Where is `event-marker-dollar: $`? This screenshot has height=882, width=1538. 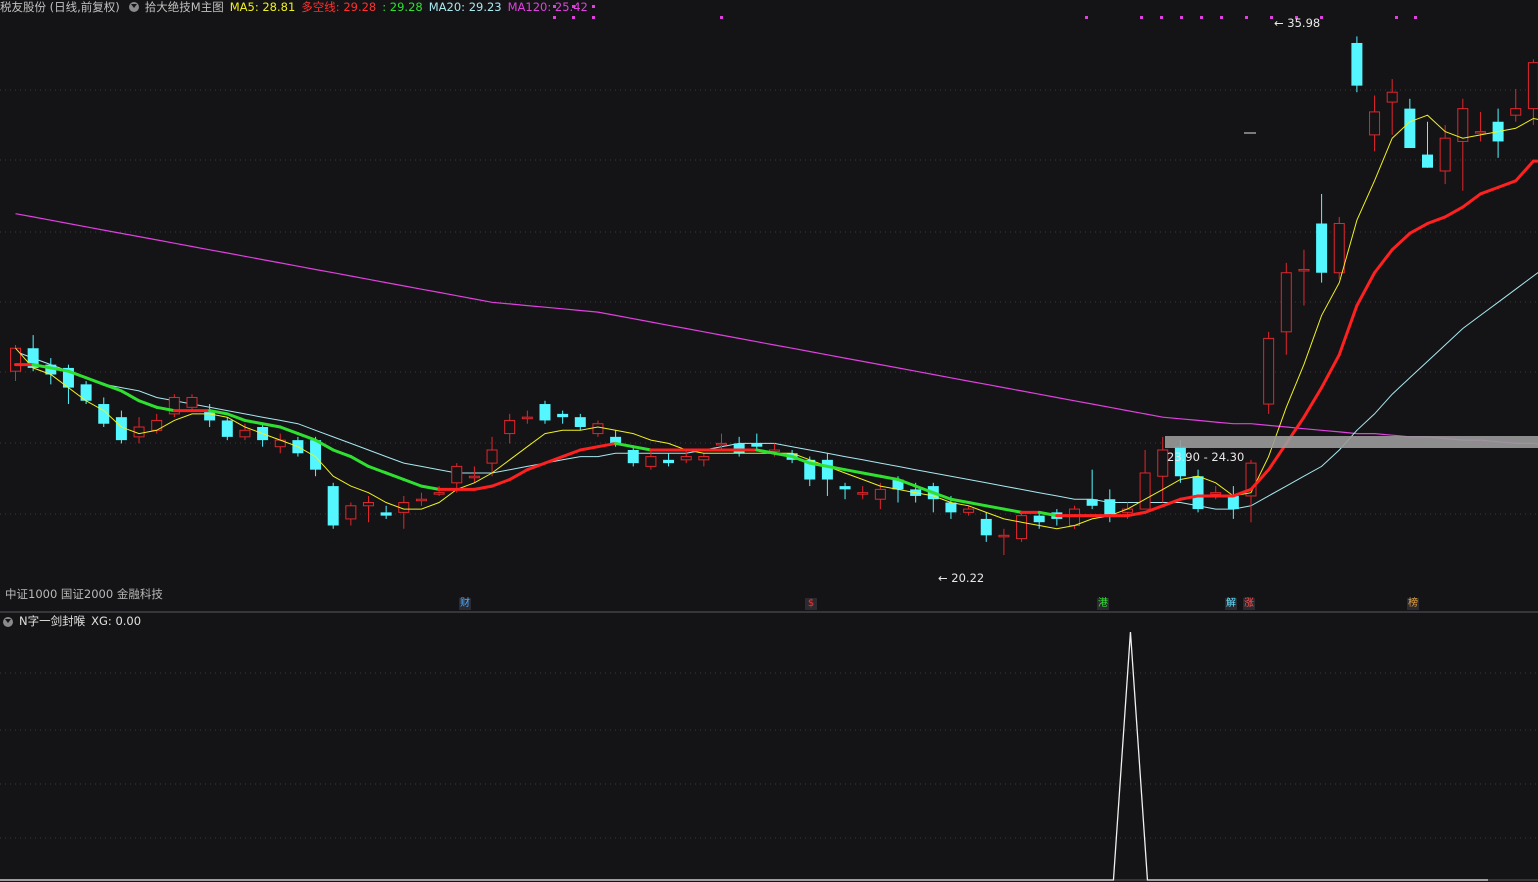 event-marker-dollar: $ is located at coordinates (811, 604).